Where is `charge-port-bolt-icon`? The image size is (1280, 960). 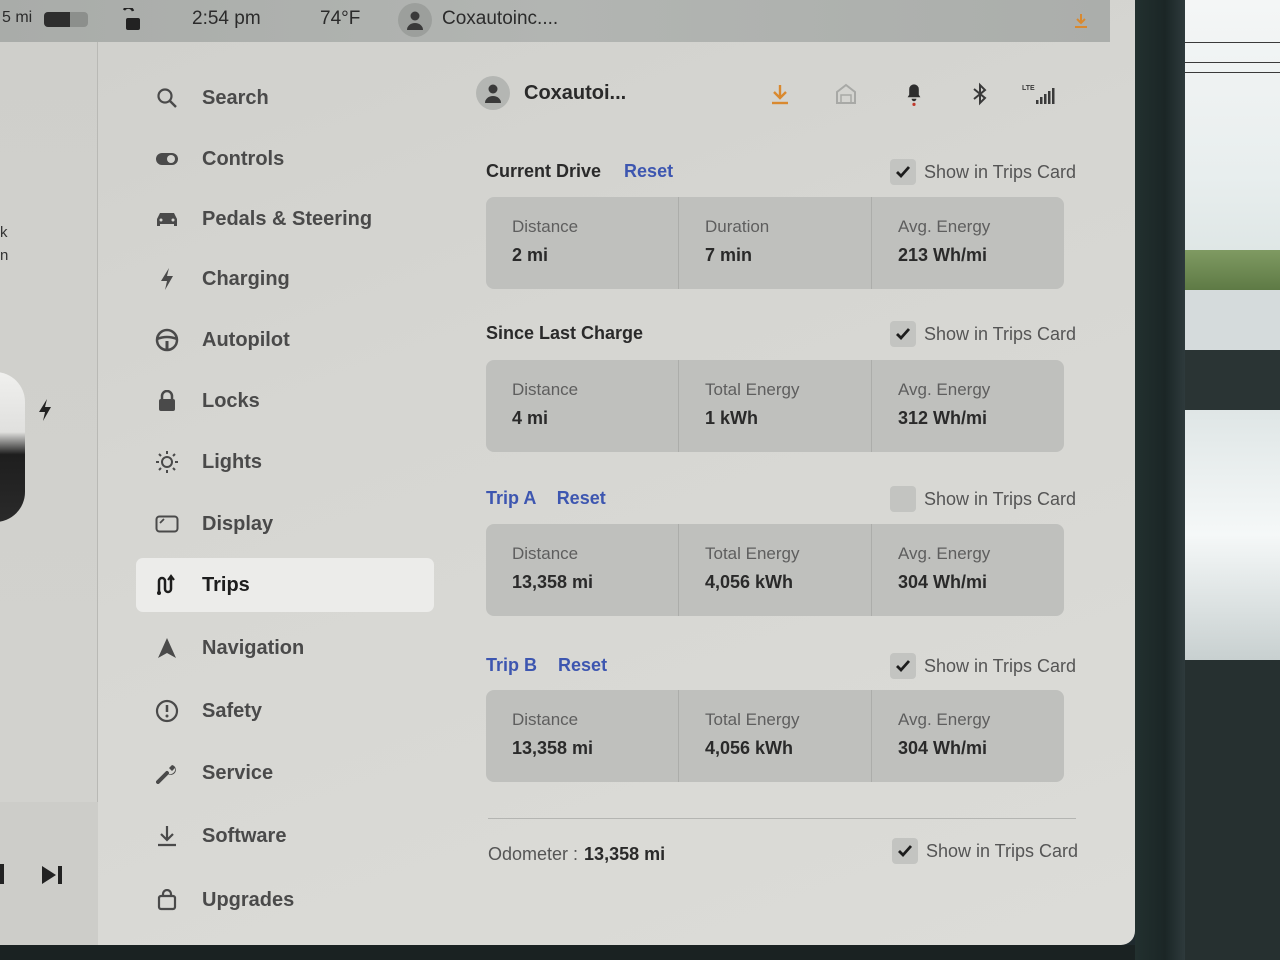 charge-port-bolt-icon is located at coordinates (45, 410).